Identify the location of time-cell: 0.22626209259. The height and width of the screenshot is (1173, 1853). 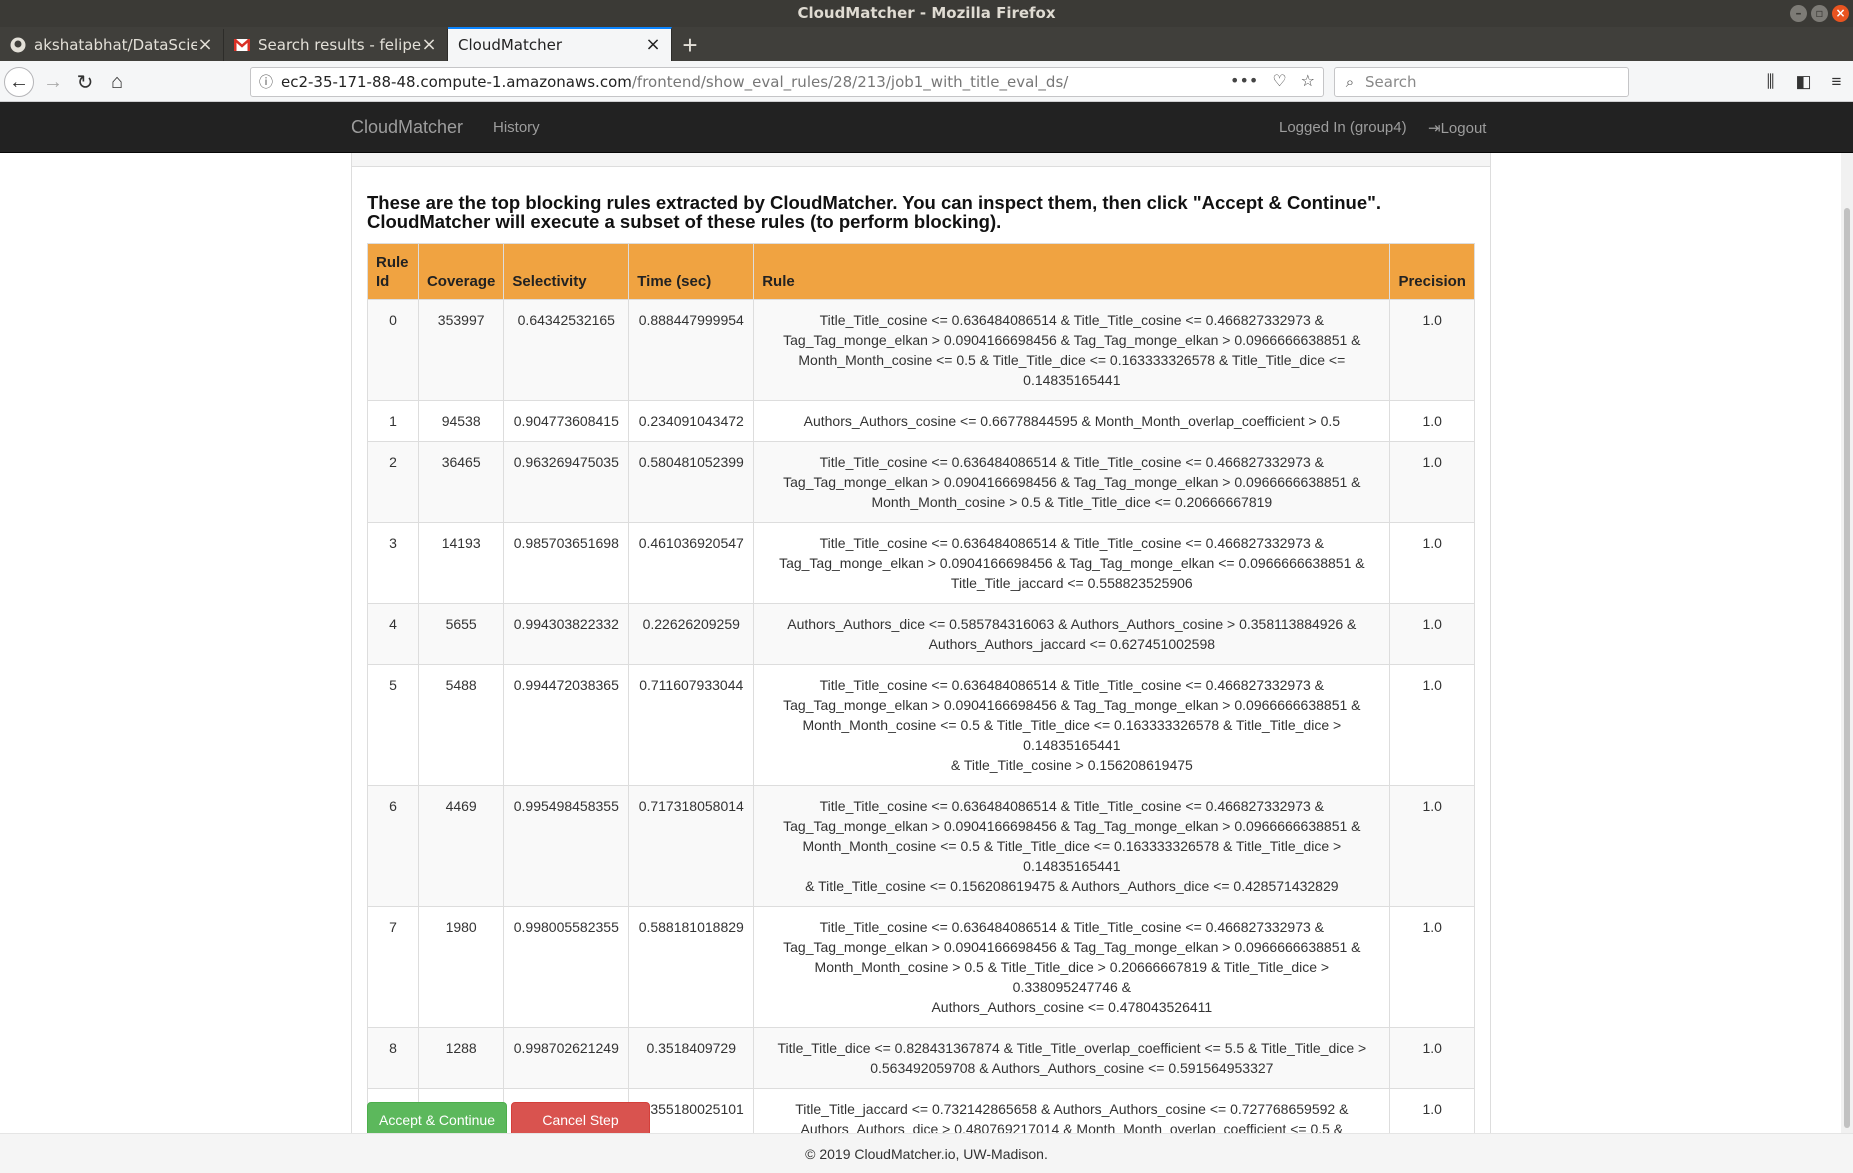
(691, 634).